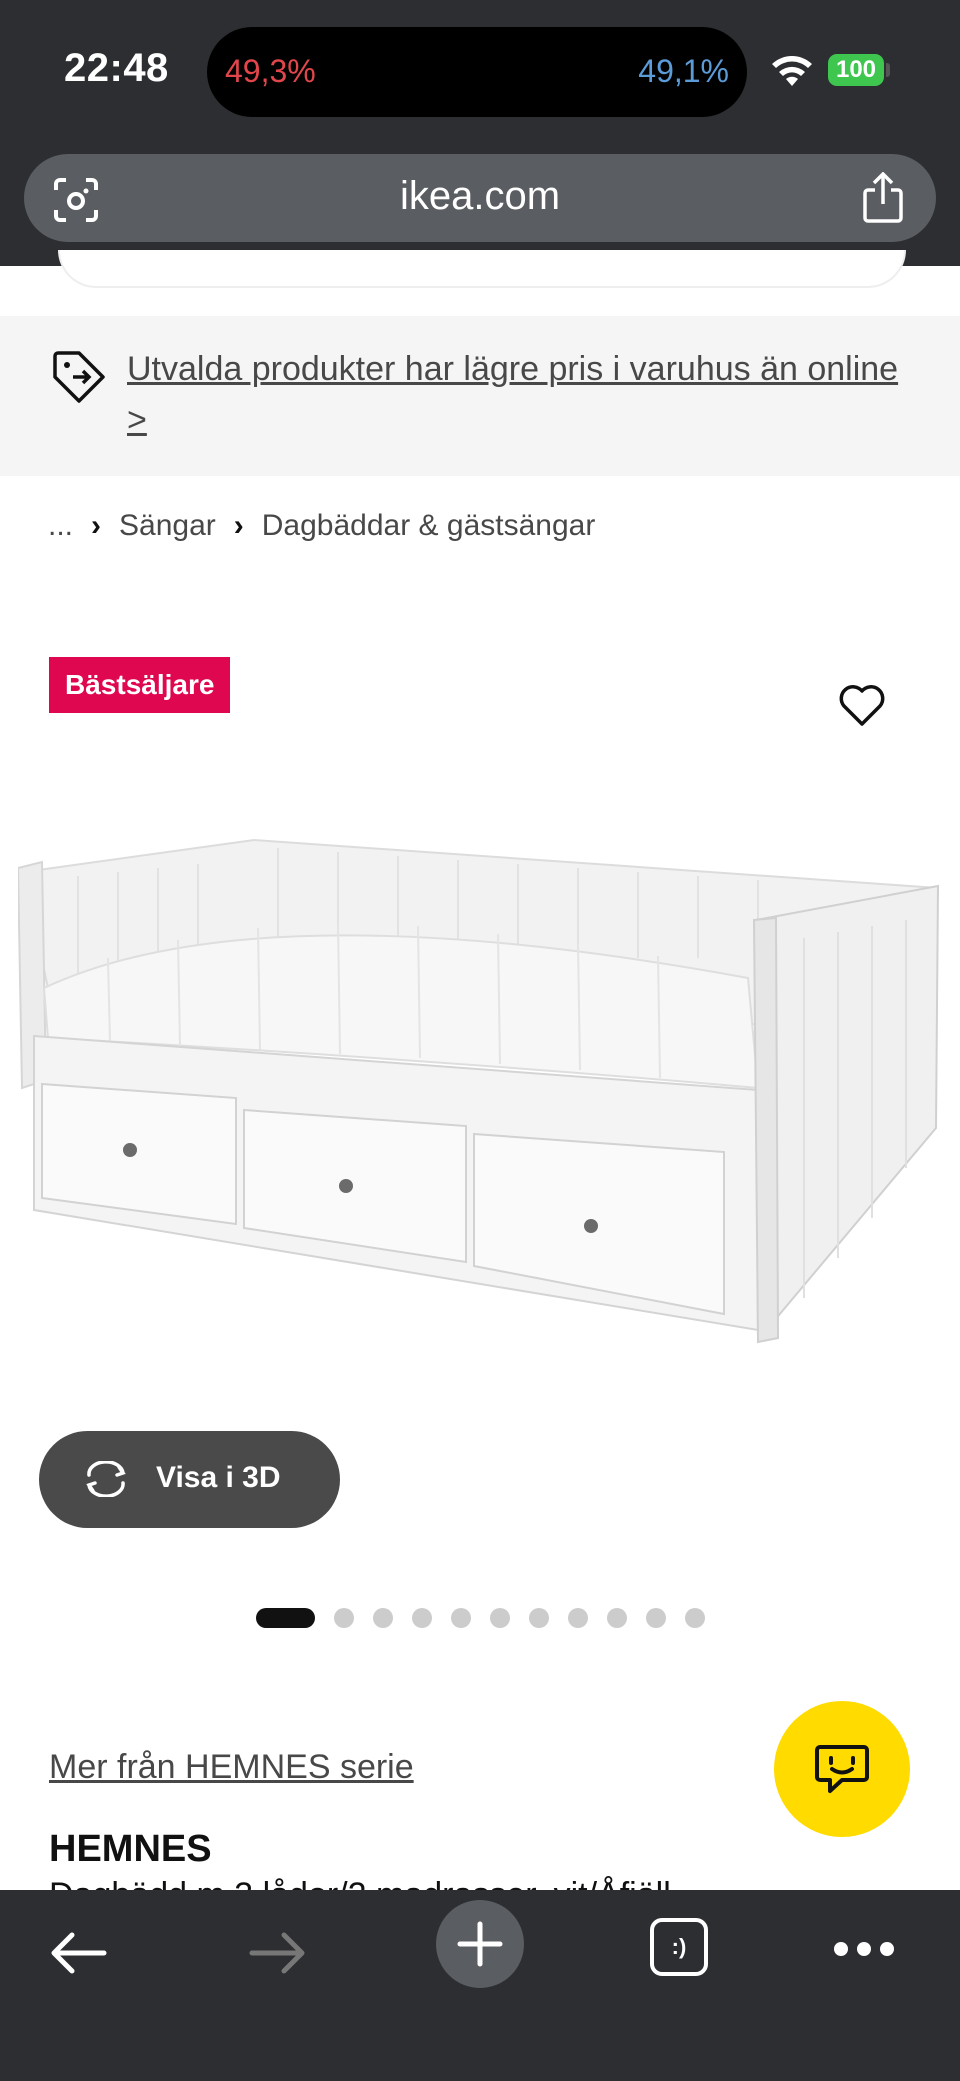 The width and height of the screenshot is (960, 2081). Describe the element at coordinates (480, 133) in the screenshot. I see `browser-top-chrome: 22:48 49,3% 49,1% 100 ikea.com` at that location.